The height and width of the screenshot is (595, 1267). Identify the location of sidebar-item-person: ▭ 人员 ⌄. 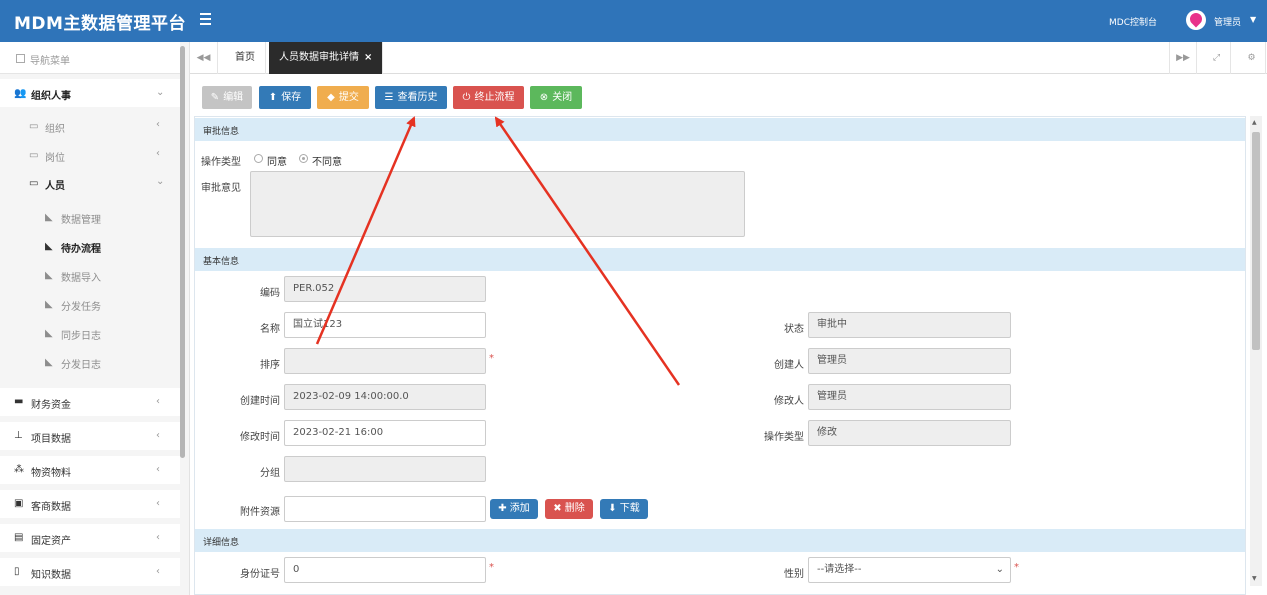
(90, 183).